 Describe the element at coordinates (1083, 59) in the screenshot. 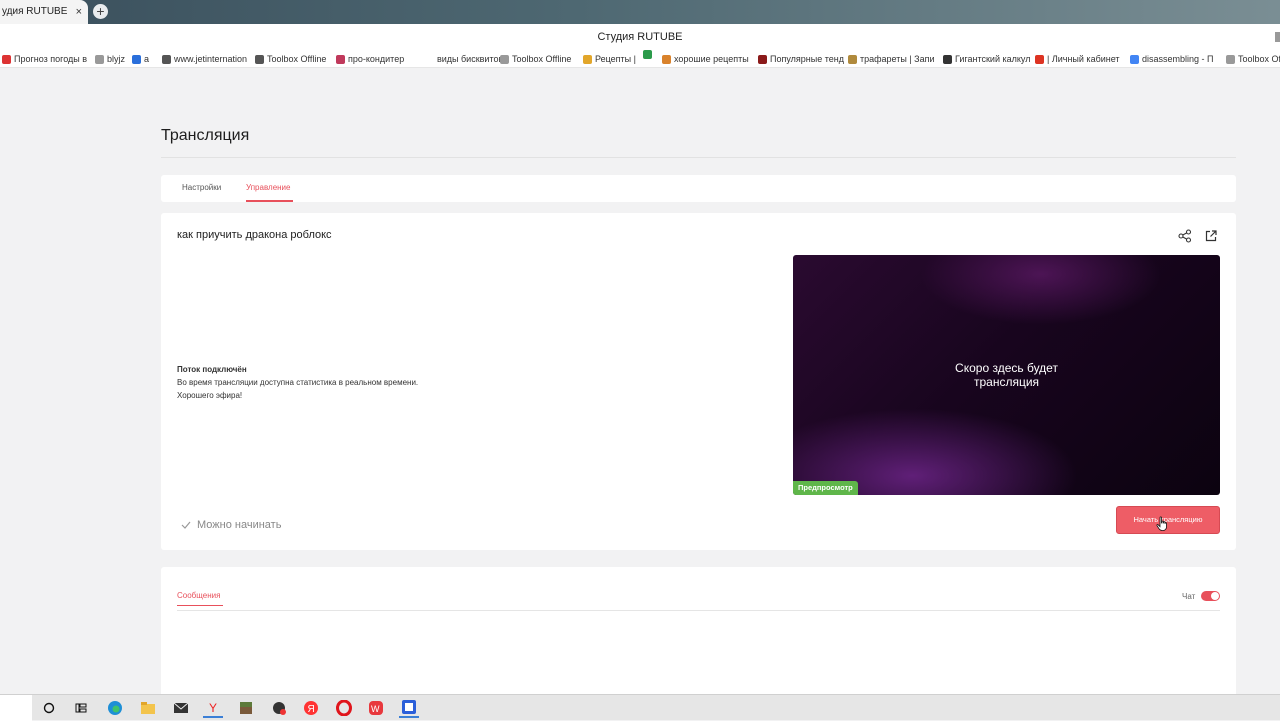

I see `bookmark-label: | Личный кабинет` at that location.